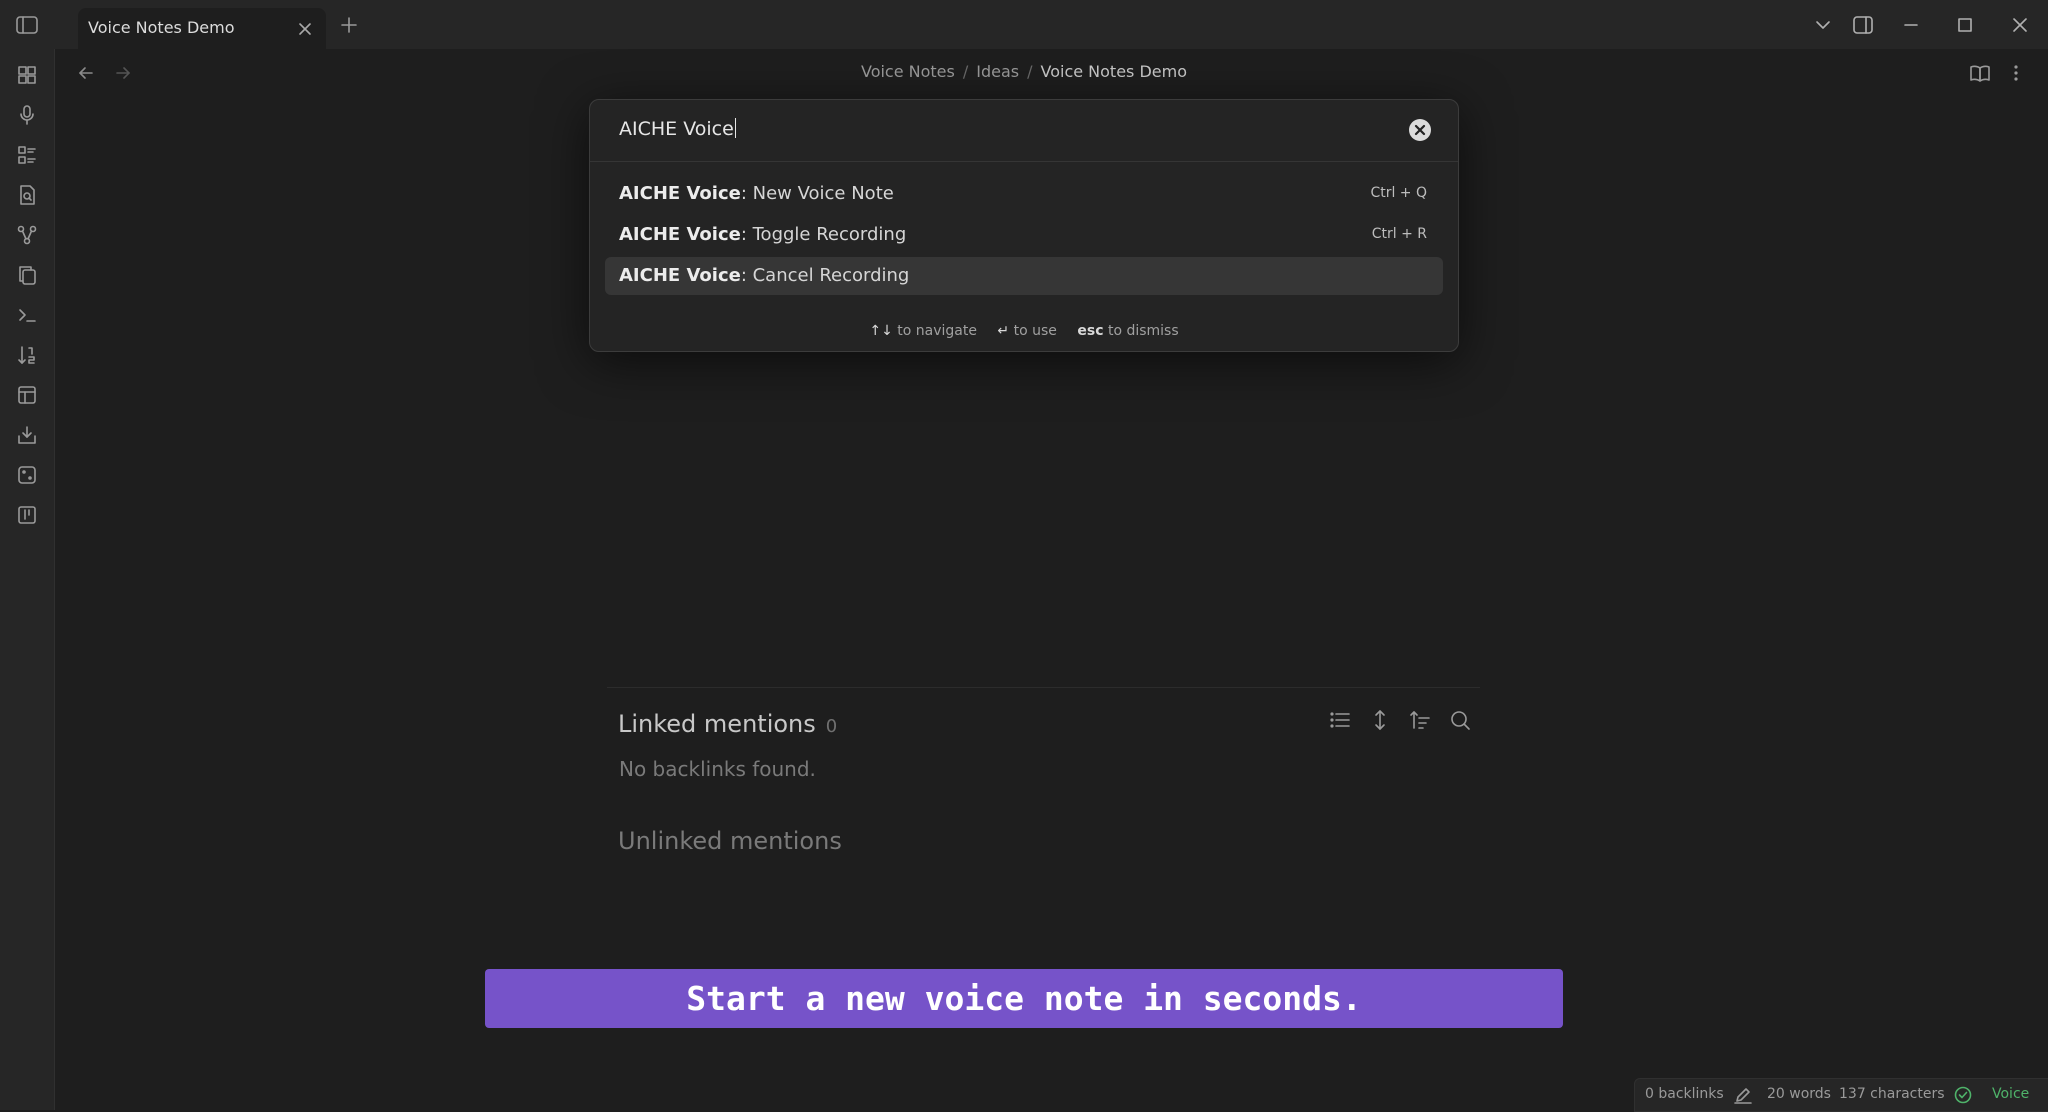  Describe the element at coordinates (27, 235) in the screenshot. I see `graph-icon` at that location.